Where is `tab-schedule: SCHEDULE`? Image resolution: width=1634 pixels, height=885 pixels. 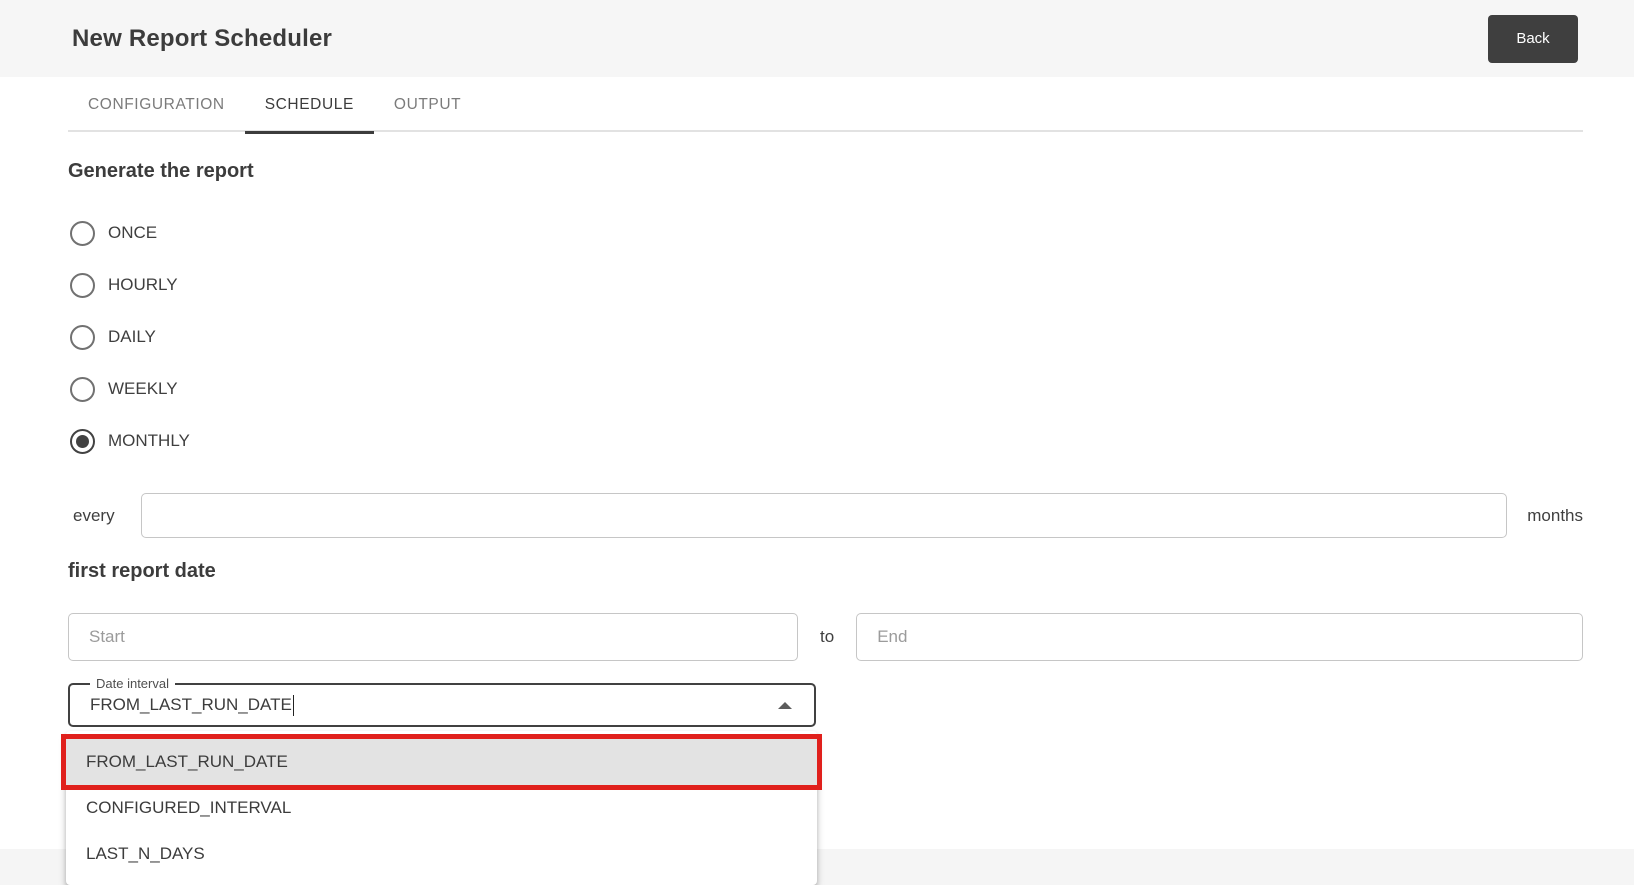
tab-schedule: SCHEDULE is located at coordinates (309, 105).